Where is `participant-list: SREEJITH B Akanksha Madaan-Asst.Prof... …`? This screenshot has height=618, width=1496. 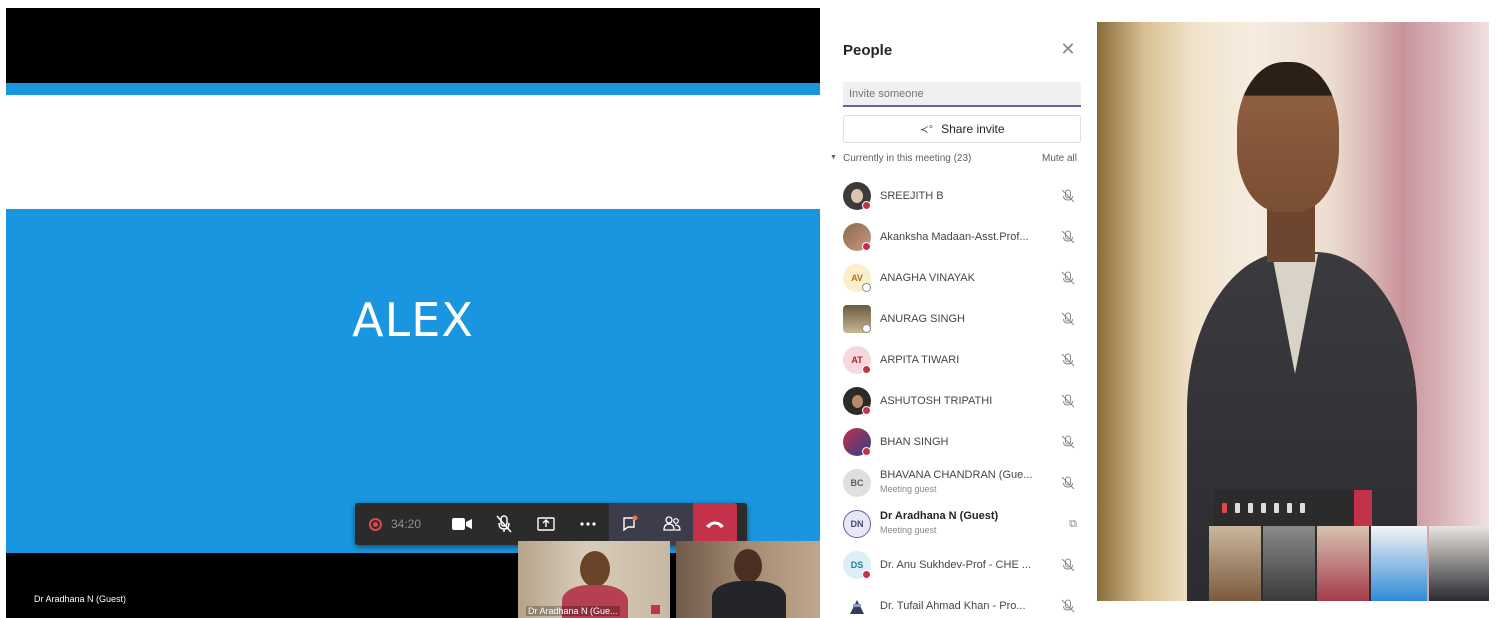 participant-list: SREEJITH B Akanksha Madaan-Asst.Prof... … is located at coordinates (958, 397).